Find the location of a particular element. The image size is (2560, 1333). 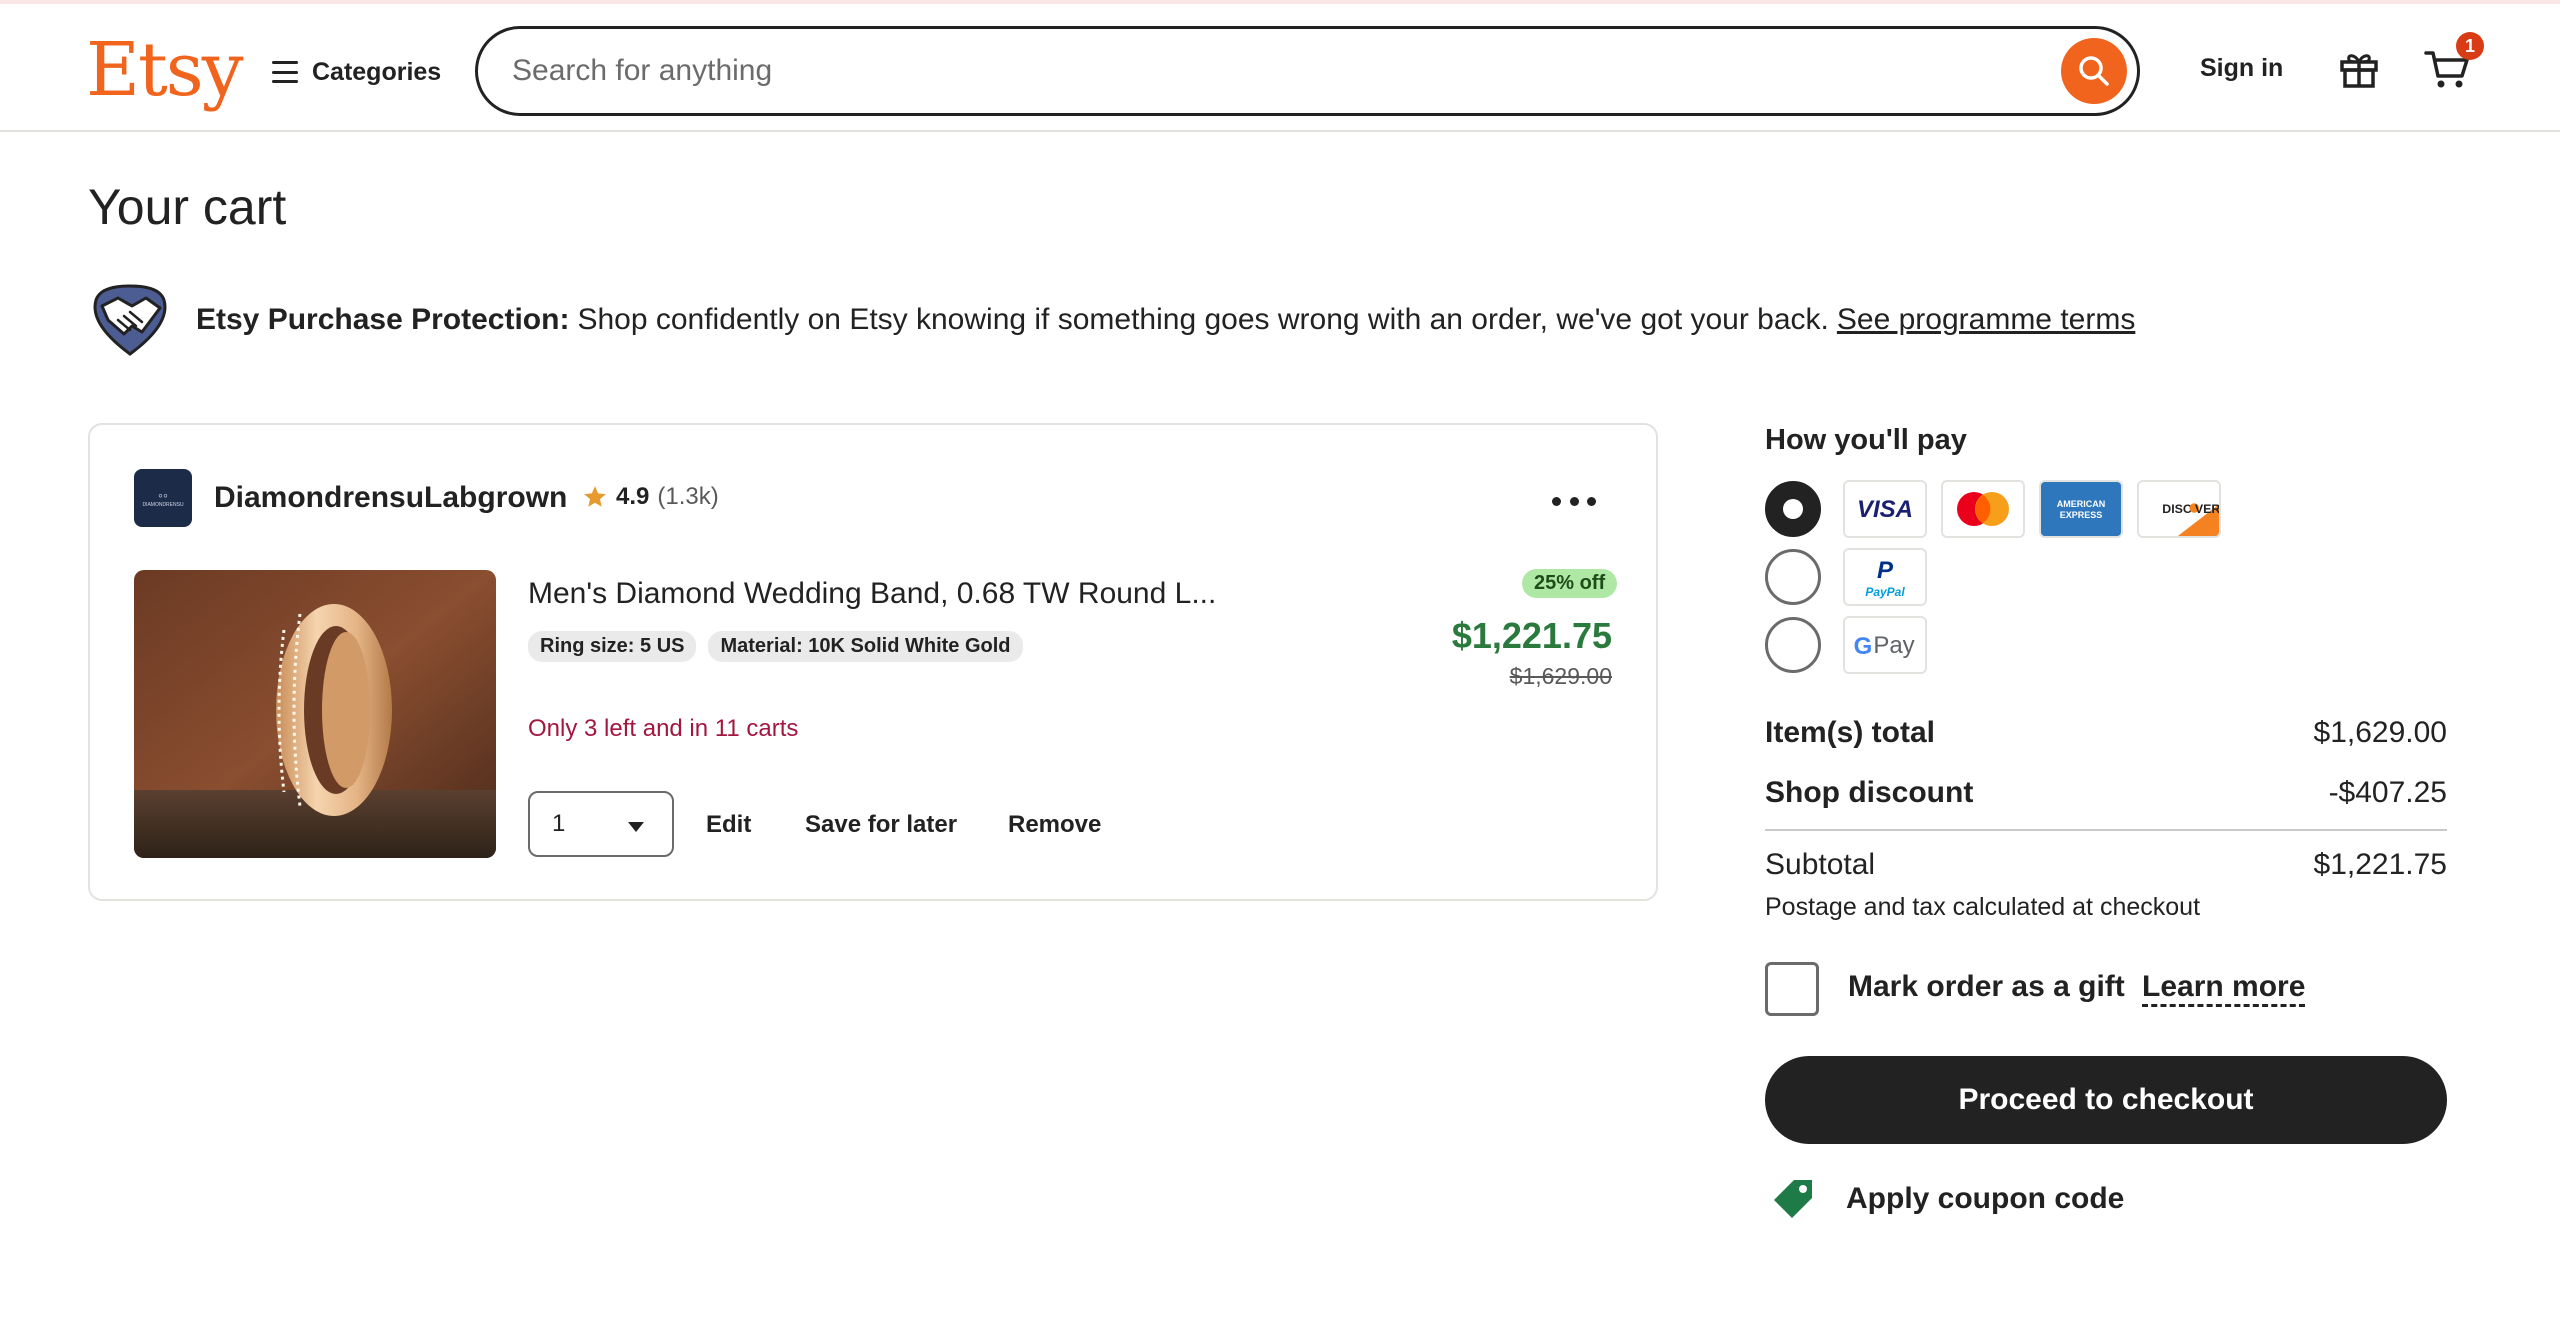

original-price: $1,629.00 is located at coordinates (1560, 676).